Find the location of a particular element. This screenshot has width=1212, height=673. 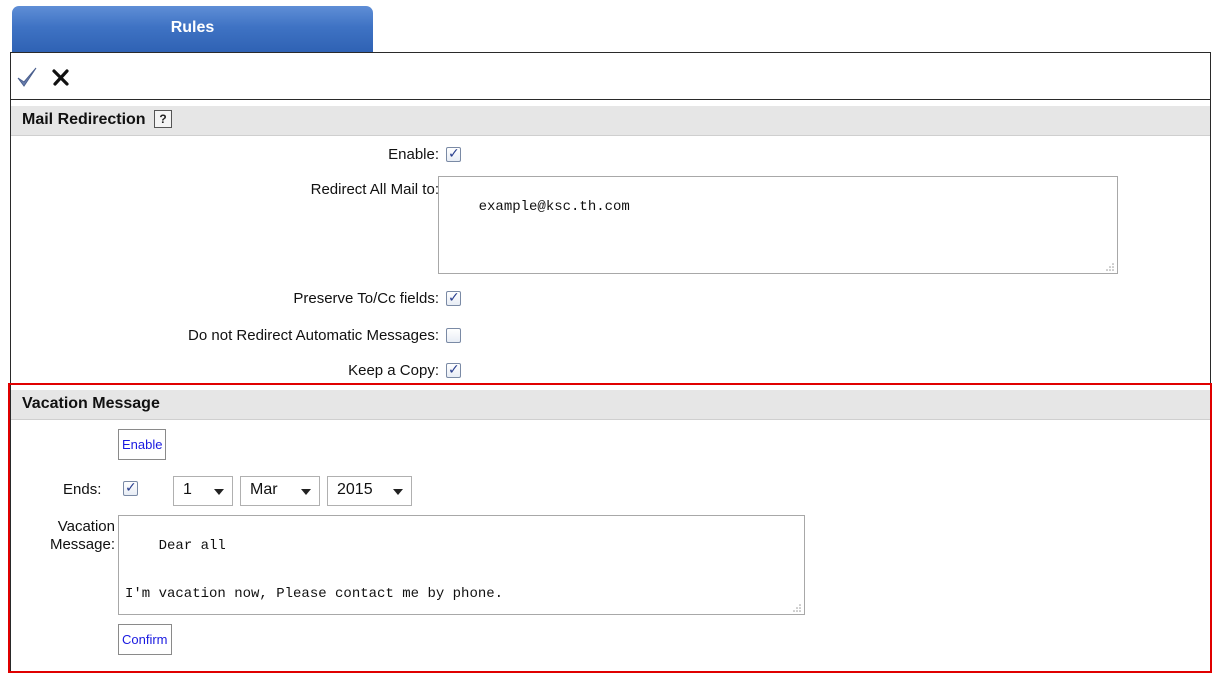

year-value: 2015 is located at coordinates (355, 489).